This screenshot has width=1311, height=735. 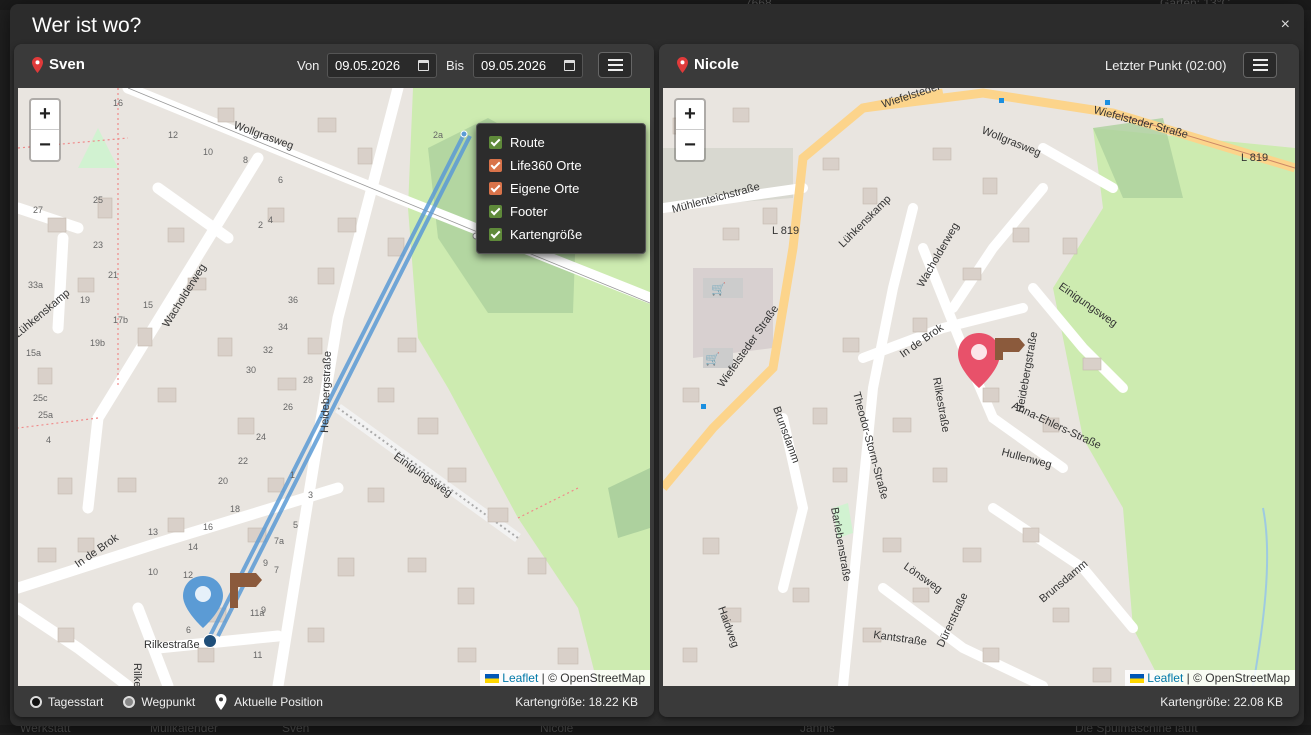 What do you see at coordinates (1254, 158) in the screenshot?
I see `map-label: L 819` at bounding box center [1254, 158].